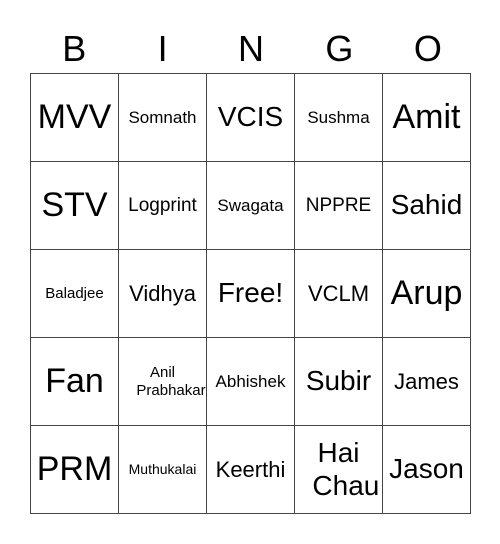 The image size is (500, 544). Describe the element at coordinates (171, 381) in the screenshot. I see `cell-label: Anil Prabhakar` at that location.